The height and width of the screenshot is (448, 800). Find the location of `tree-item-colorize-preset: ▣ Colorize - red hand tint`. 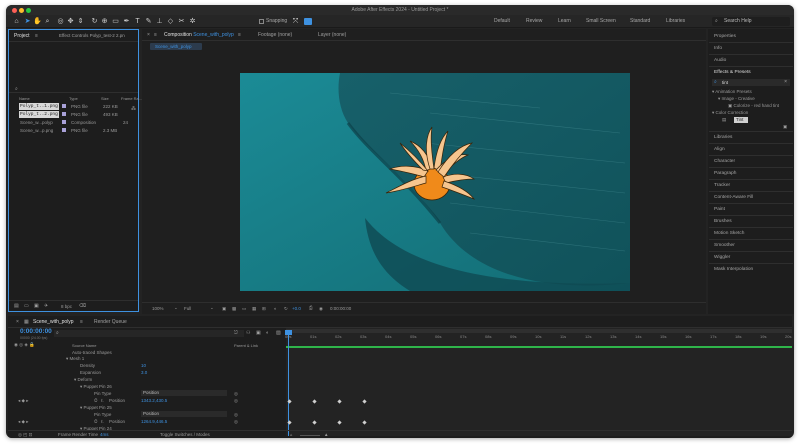

tree-item-colorize-preset: ▣ Colorize - red hand tint is located at coordinates (753, 106).